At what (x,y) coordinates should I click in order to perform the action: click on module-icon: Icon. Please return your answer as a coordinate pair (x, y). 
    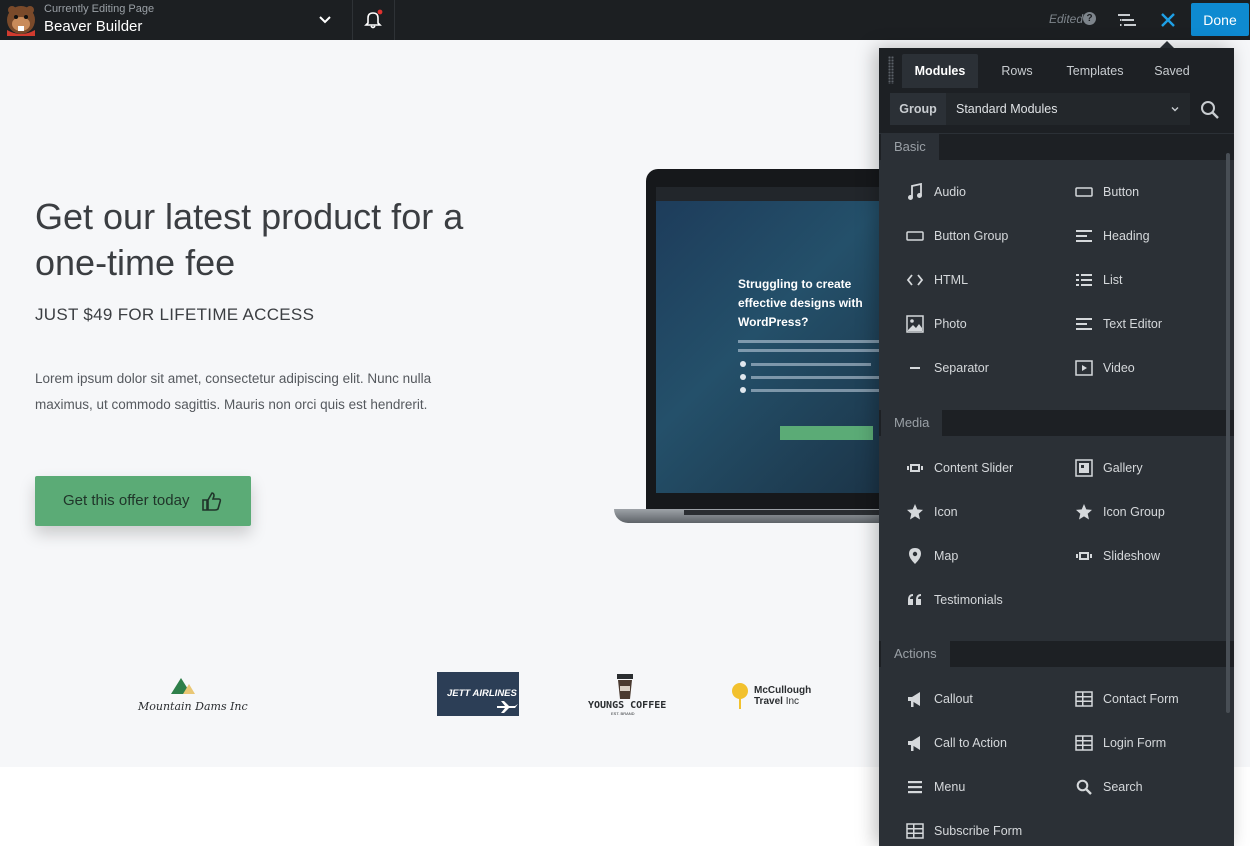
    Looking at the image, I should click on (986, 512).